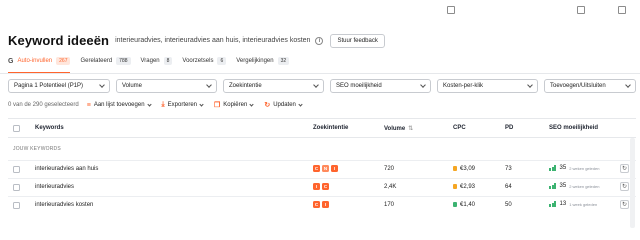 The width and height of the screenshot is (640, 240). I want to click on volume-value: 170, so click(389, 205).